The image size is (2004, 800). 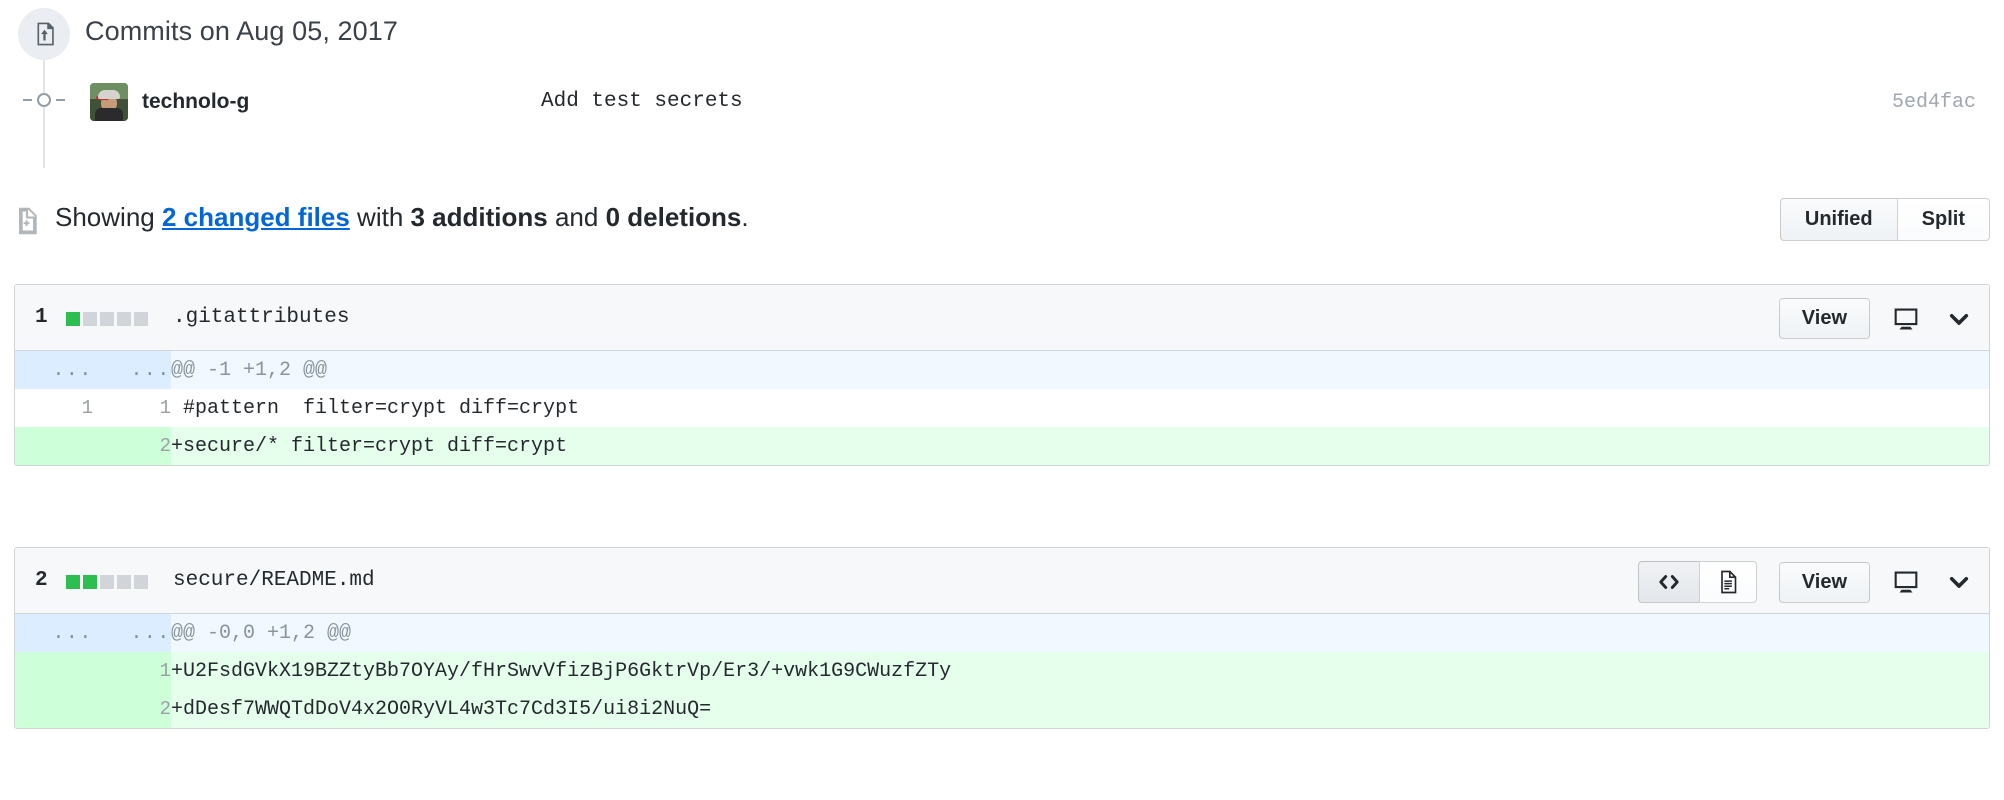 What do you see at coordinates (1080, 446) in the screenshot?
I see `diff-line-content: +secure/* filter=crypt diff=crypt` at bounding box center [1080, 446].